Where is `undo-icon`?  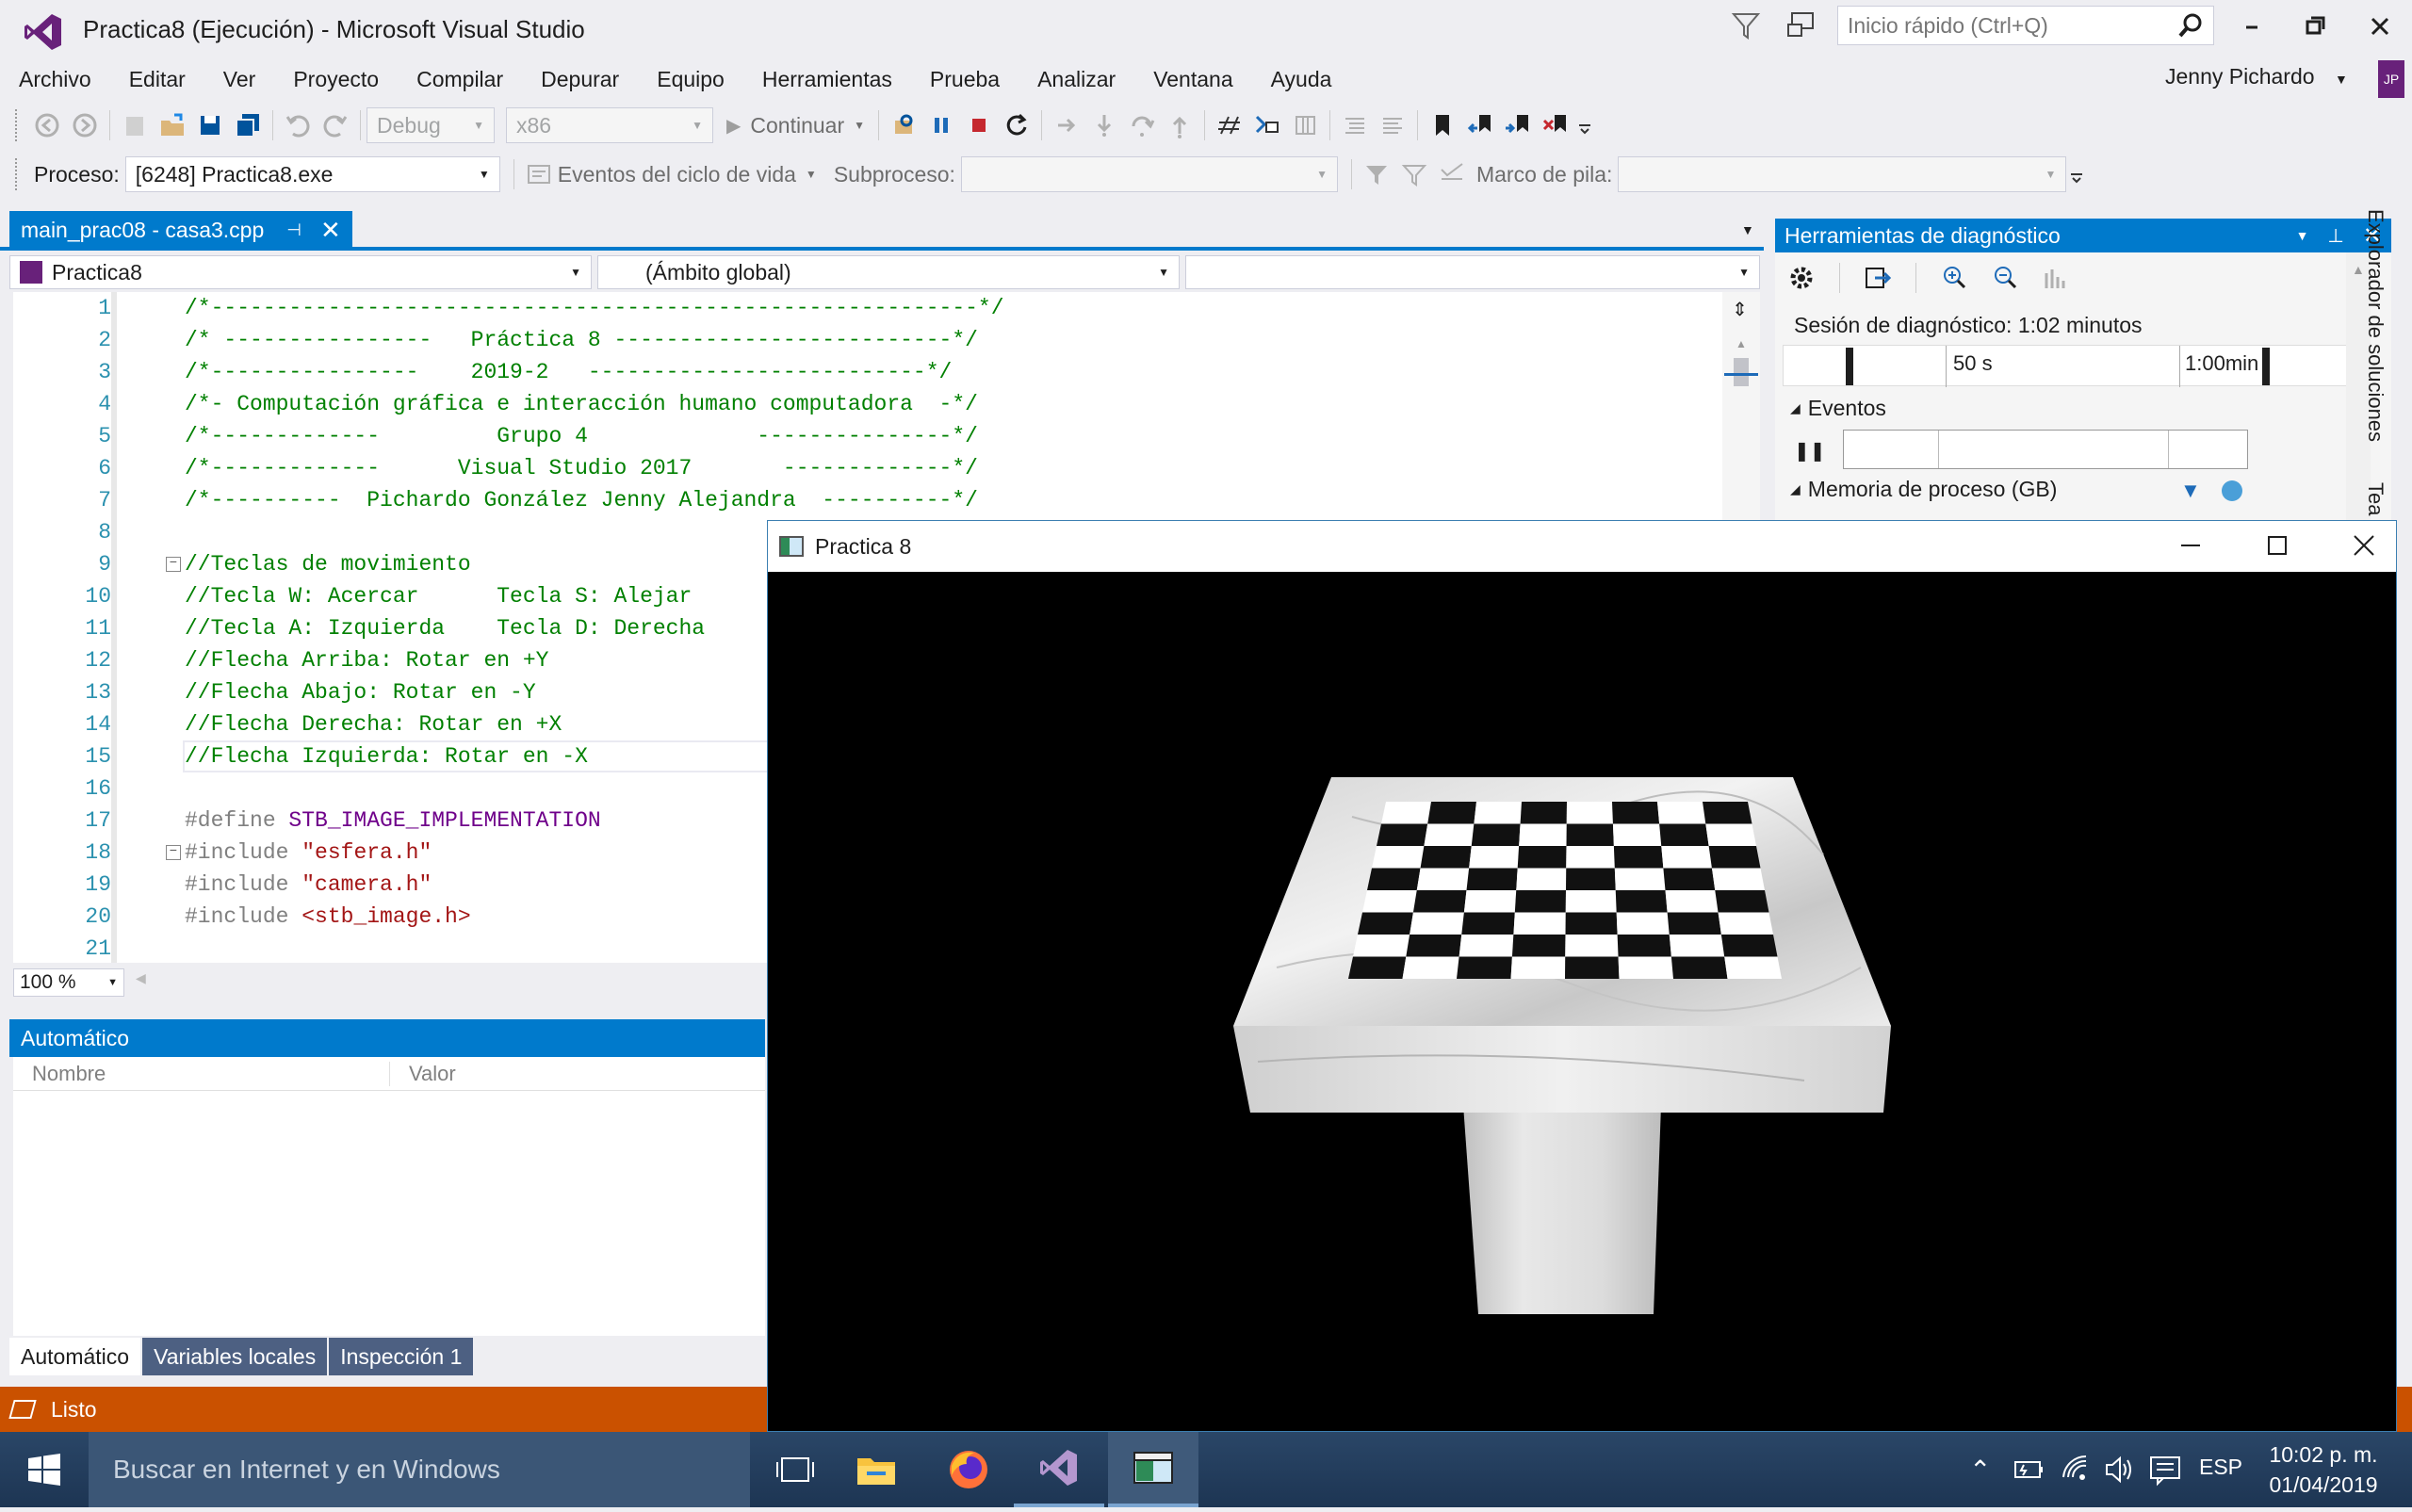
undo-icon is located at coordinates (298, 125).